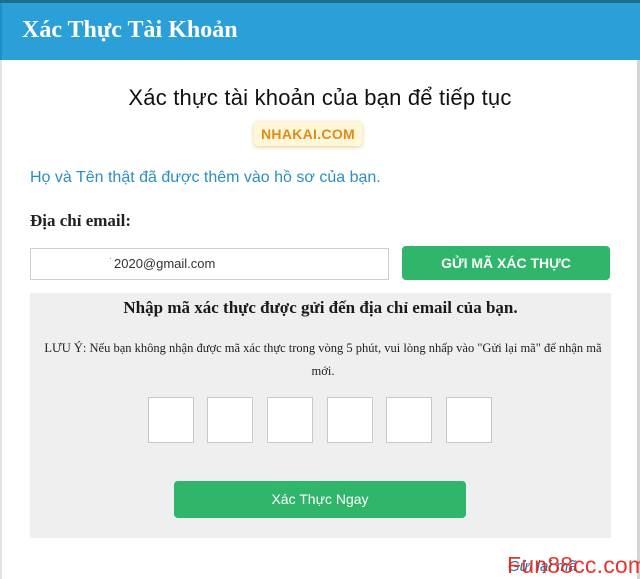 The height and width of the screenshot is (579, 640). What do you see at coordinates (506, 263) in the screenshot?
I see `send-code-button: GỬI MÃ XÁC THỰC` at bounding box center [506, 263].